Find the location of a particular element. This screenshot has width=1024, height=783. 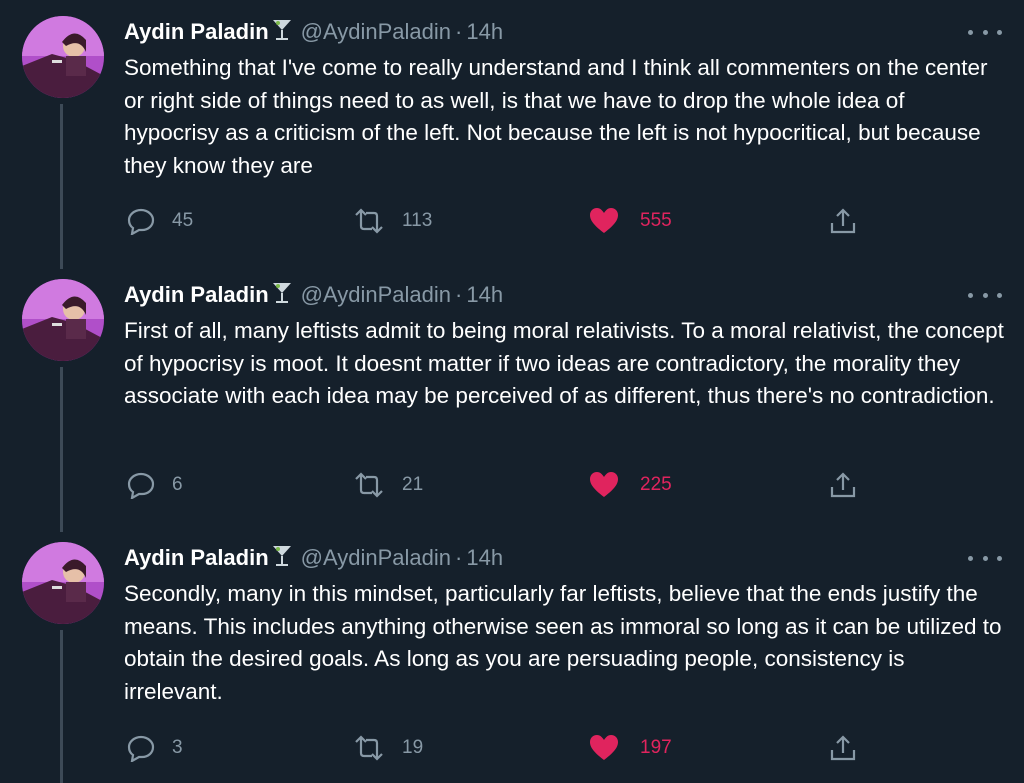

like-button: 197 is located at coordinates (630, 748).